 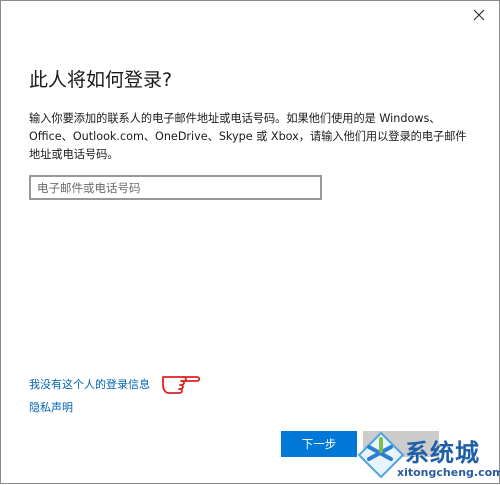 I want to click on privacy-statement-link: 隐私声明, so click(x=51, y=407).